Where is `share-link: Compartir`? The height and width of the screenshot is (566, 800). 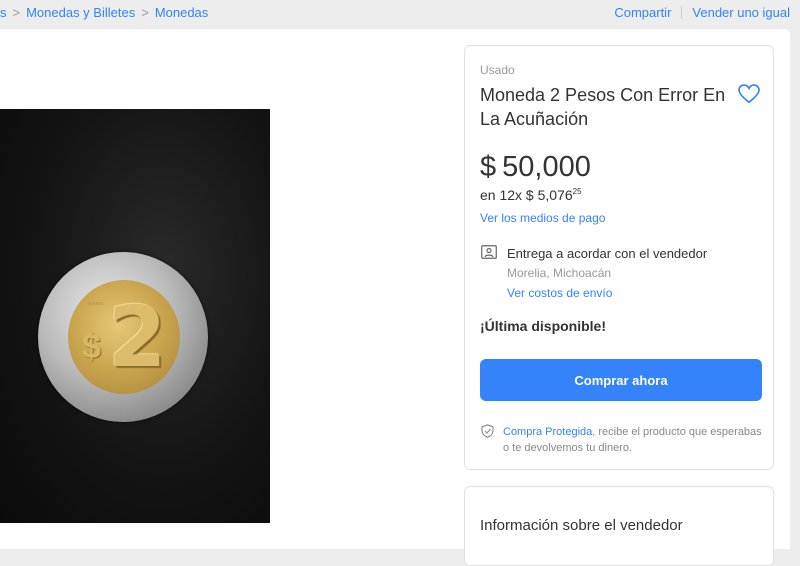
share-link: Compartir is located at coordinates (642, 12).